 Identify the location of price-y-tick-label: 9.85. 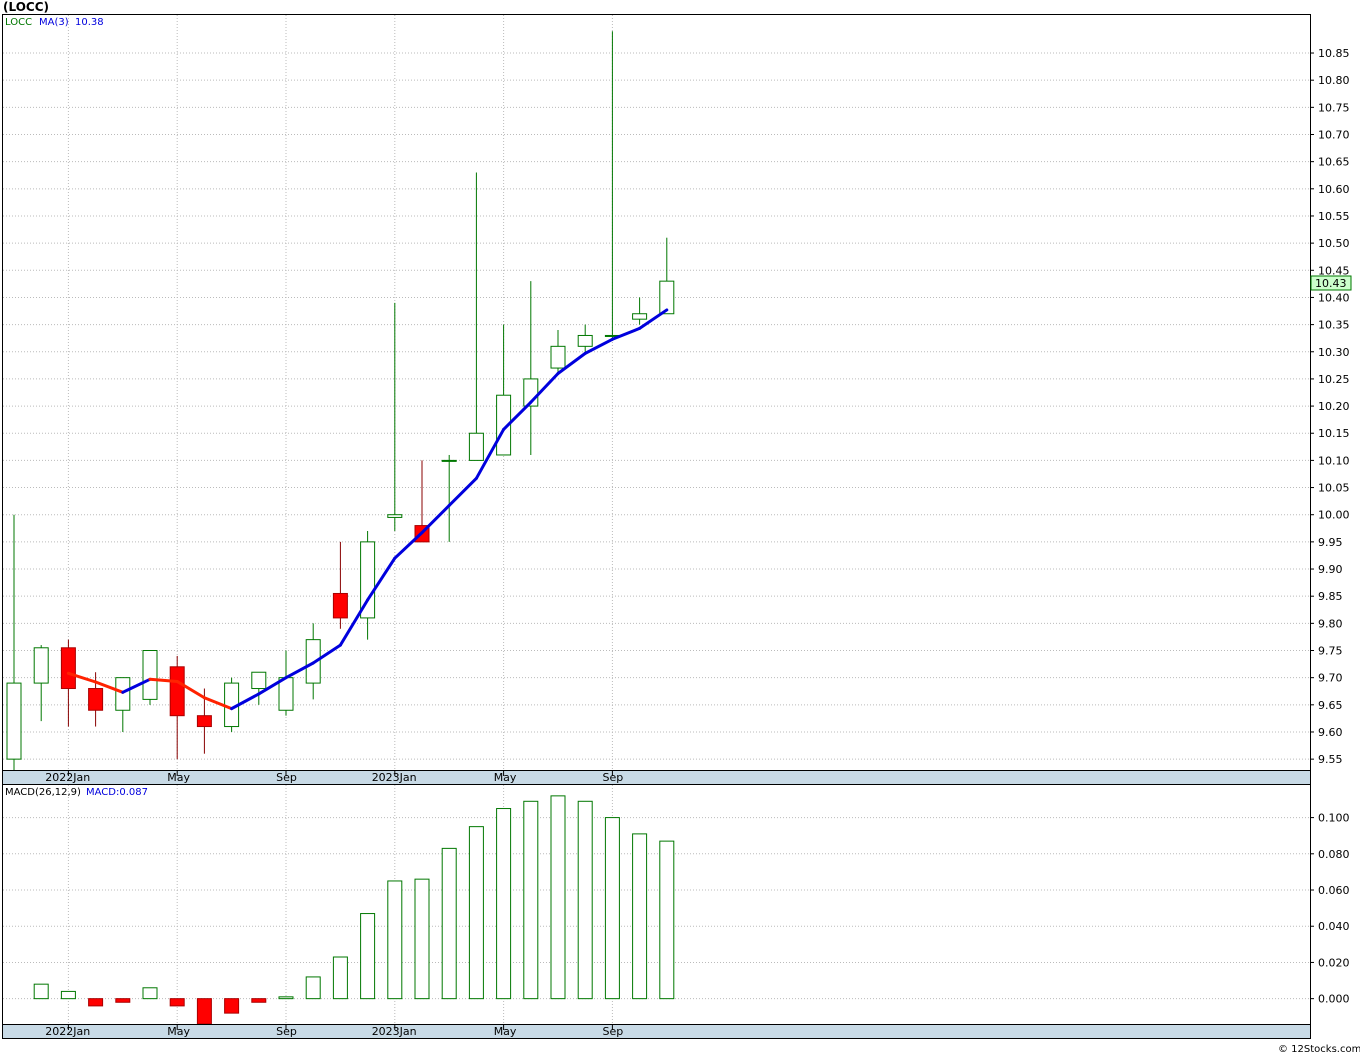
(1330, 596).